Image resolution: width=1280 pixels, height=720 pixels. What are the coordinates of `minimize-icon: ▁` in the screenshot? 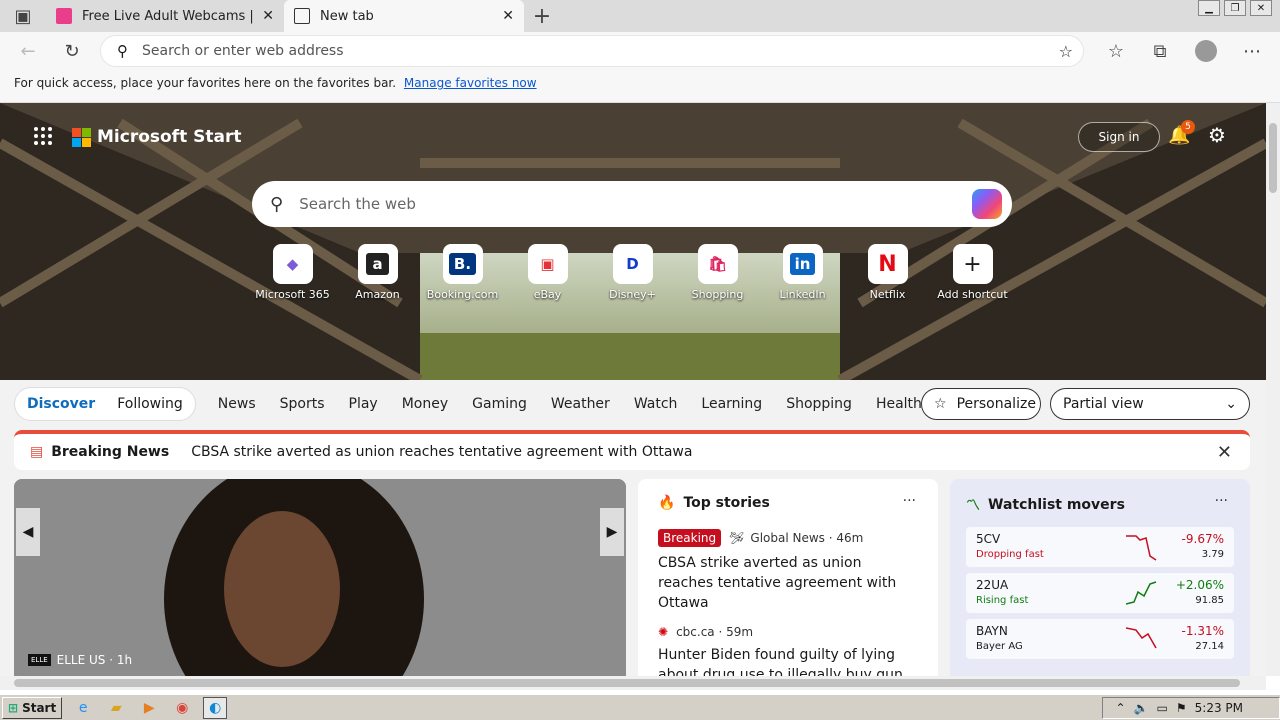 It's located at (1209, 8).